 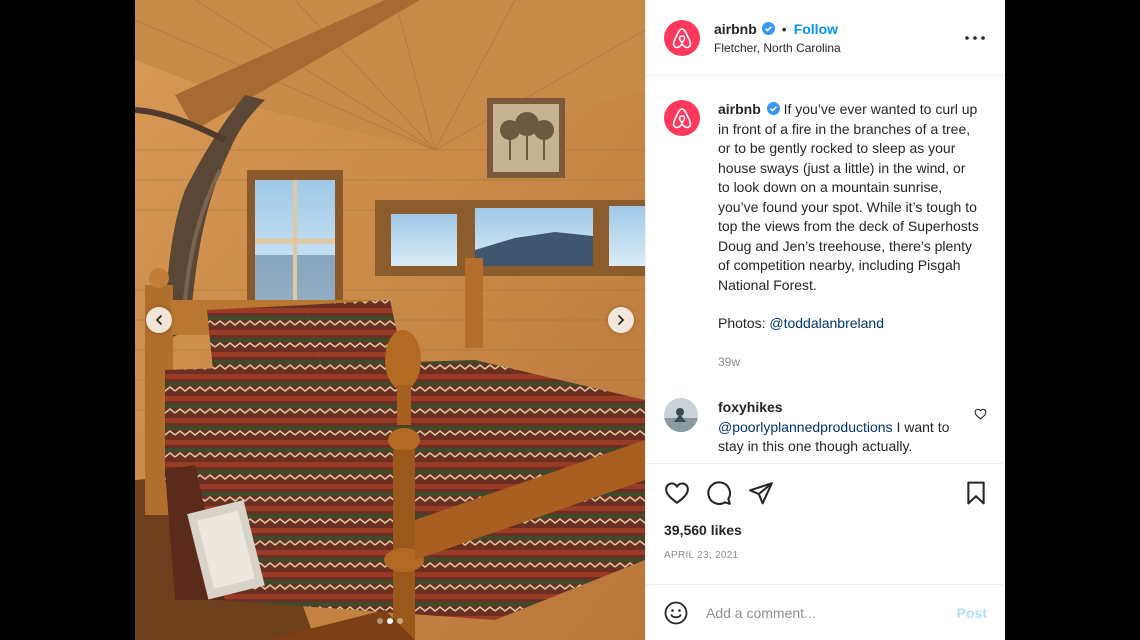 I want to click on comment-input, so click(x=830, y=612).